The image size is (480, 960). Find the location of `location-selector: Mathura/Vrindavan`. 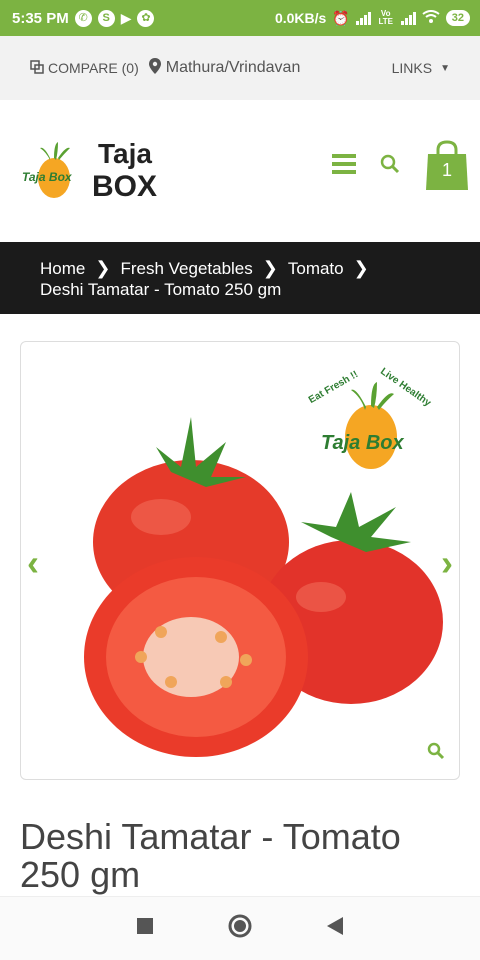

location-selector: Mathura/Vrindavan is located at coordinates (224, 68).